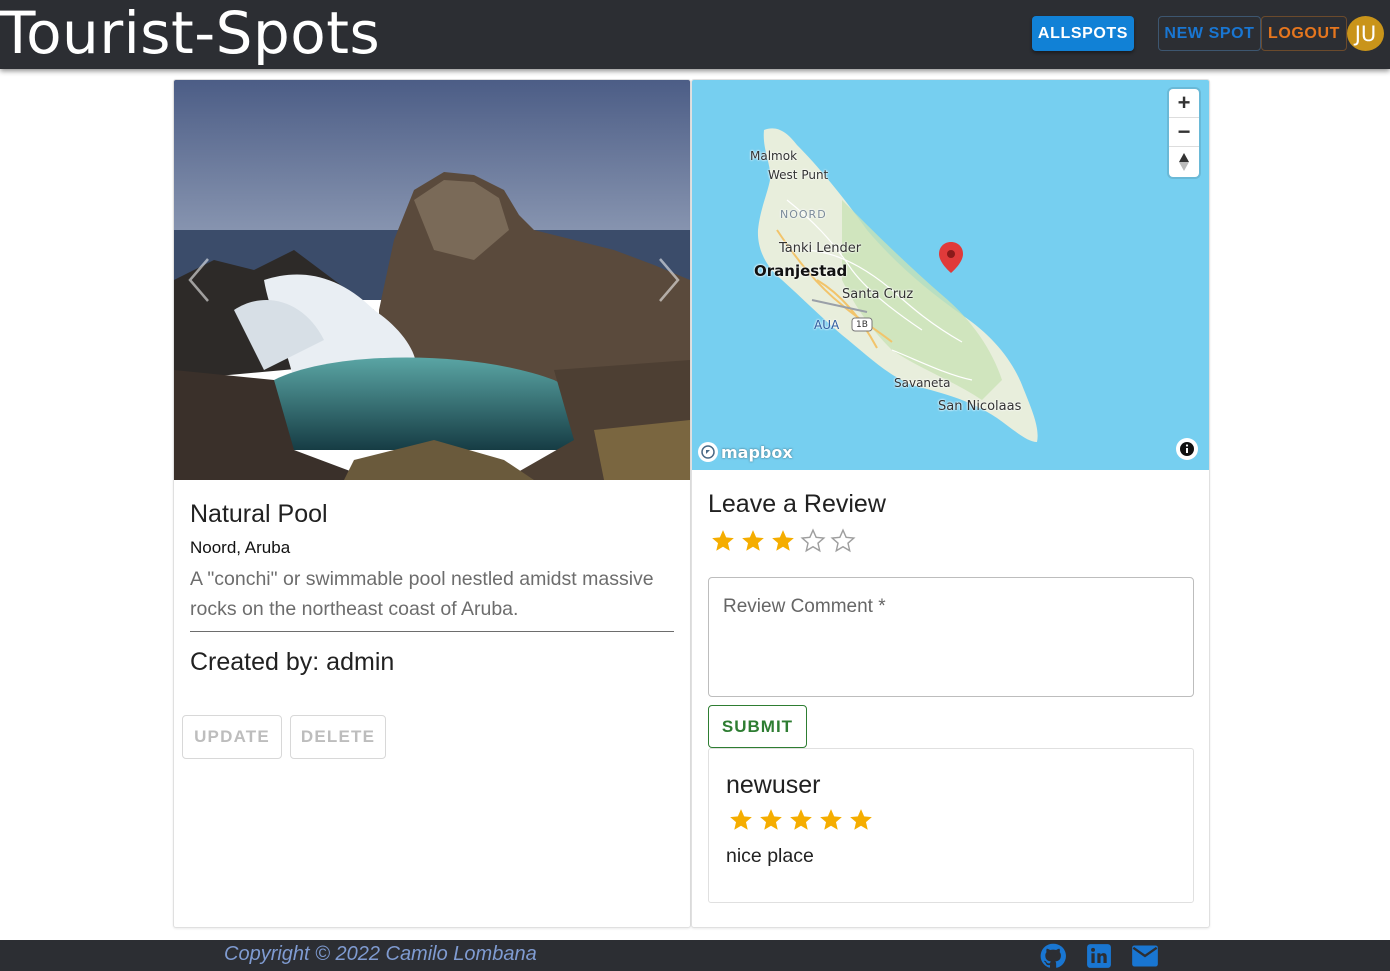  I want to click on map-label-noord: NOORD, so click(803, 214).